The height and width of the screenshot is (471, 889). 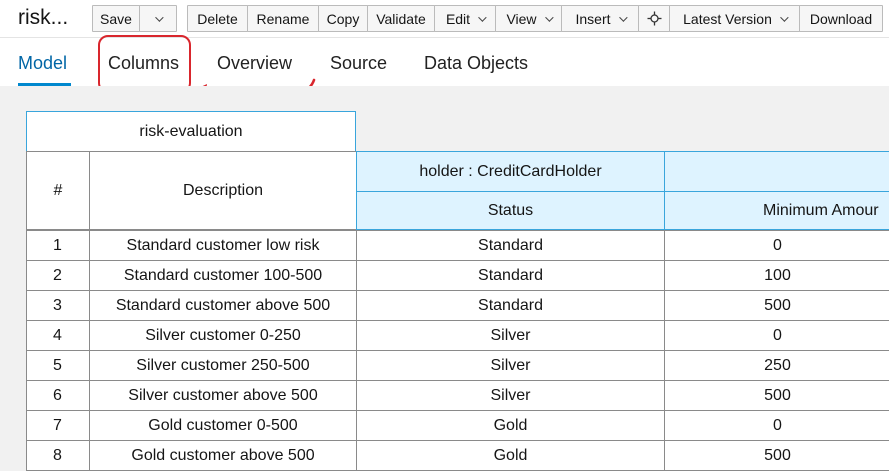 I want to click on row-number-cell: 2, so click(x=58, y=275).